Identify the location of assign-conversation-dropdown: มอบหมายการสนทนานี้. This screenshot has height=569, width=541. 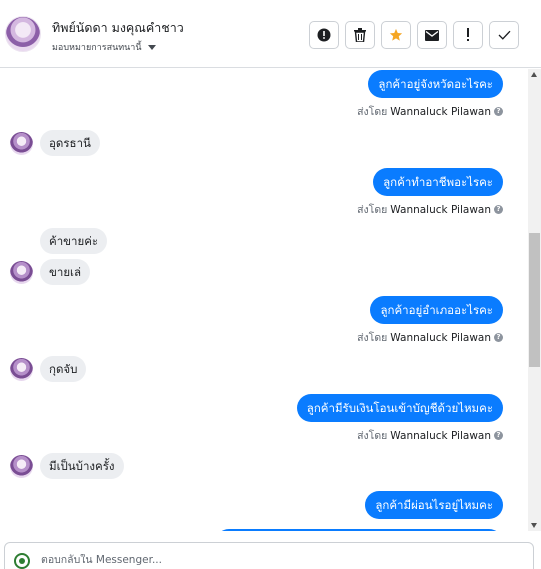
(104, 47).